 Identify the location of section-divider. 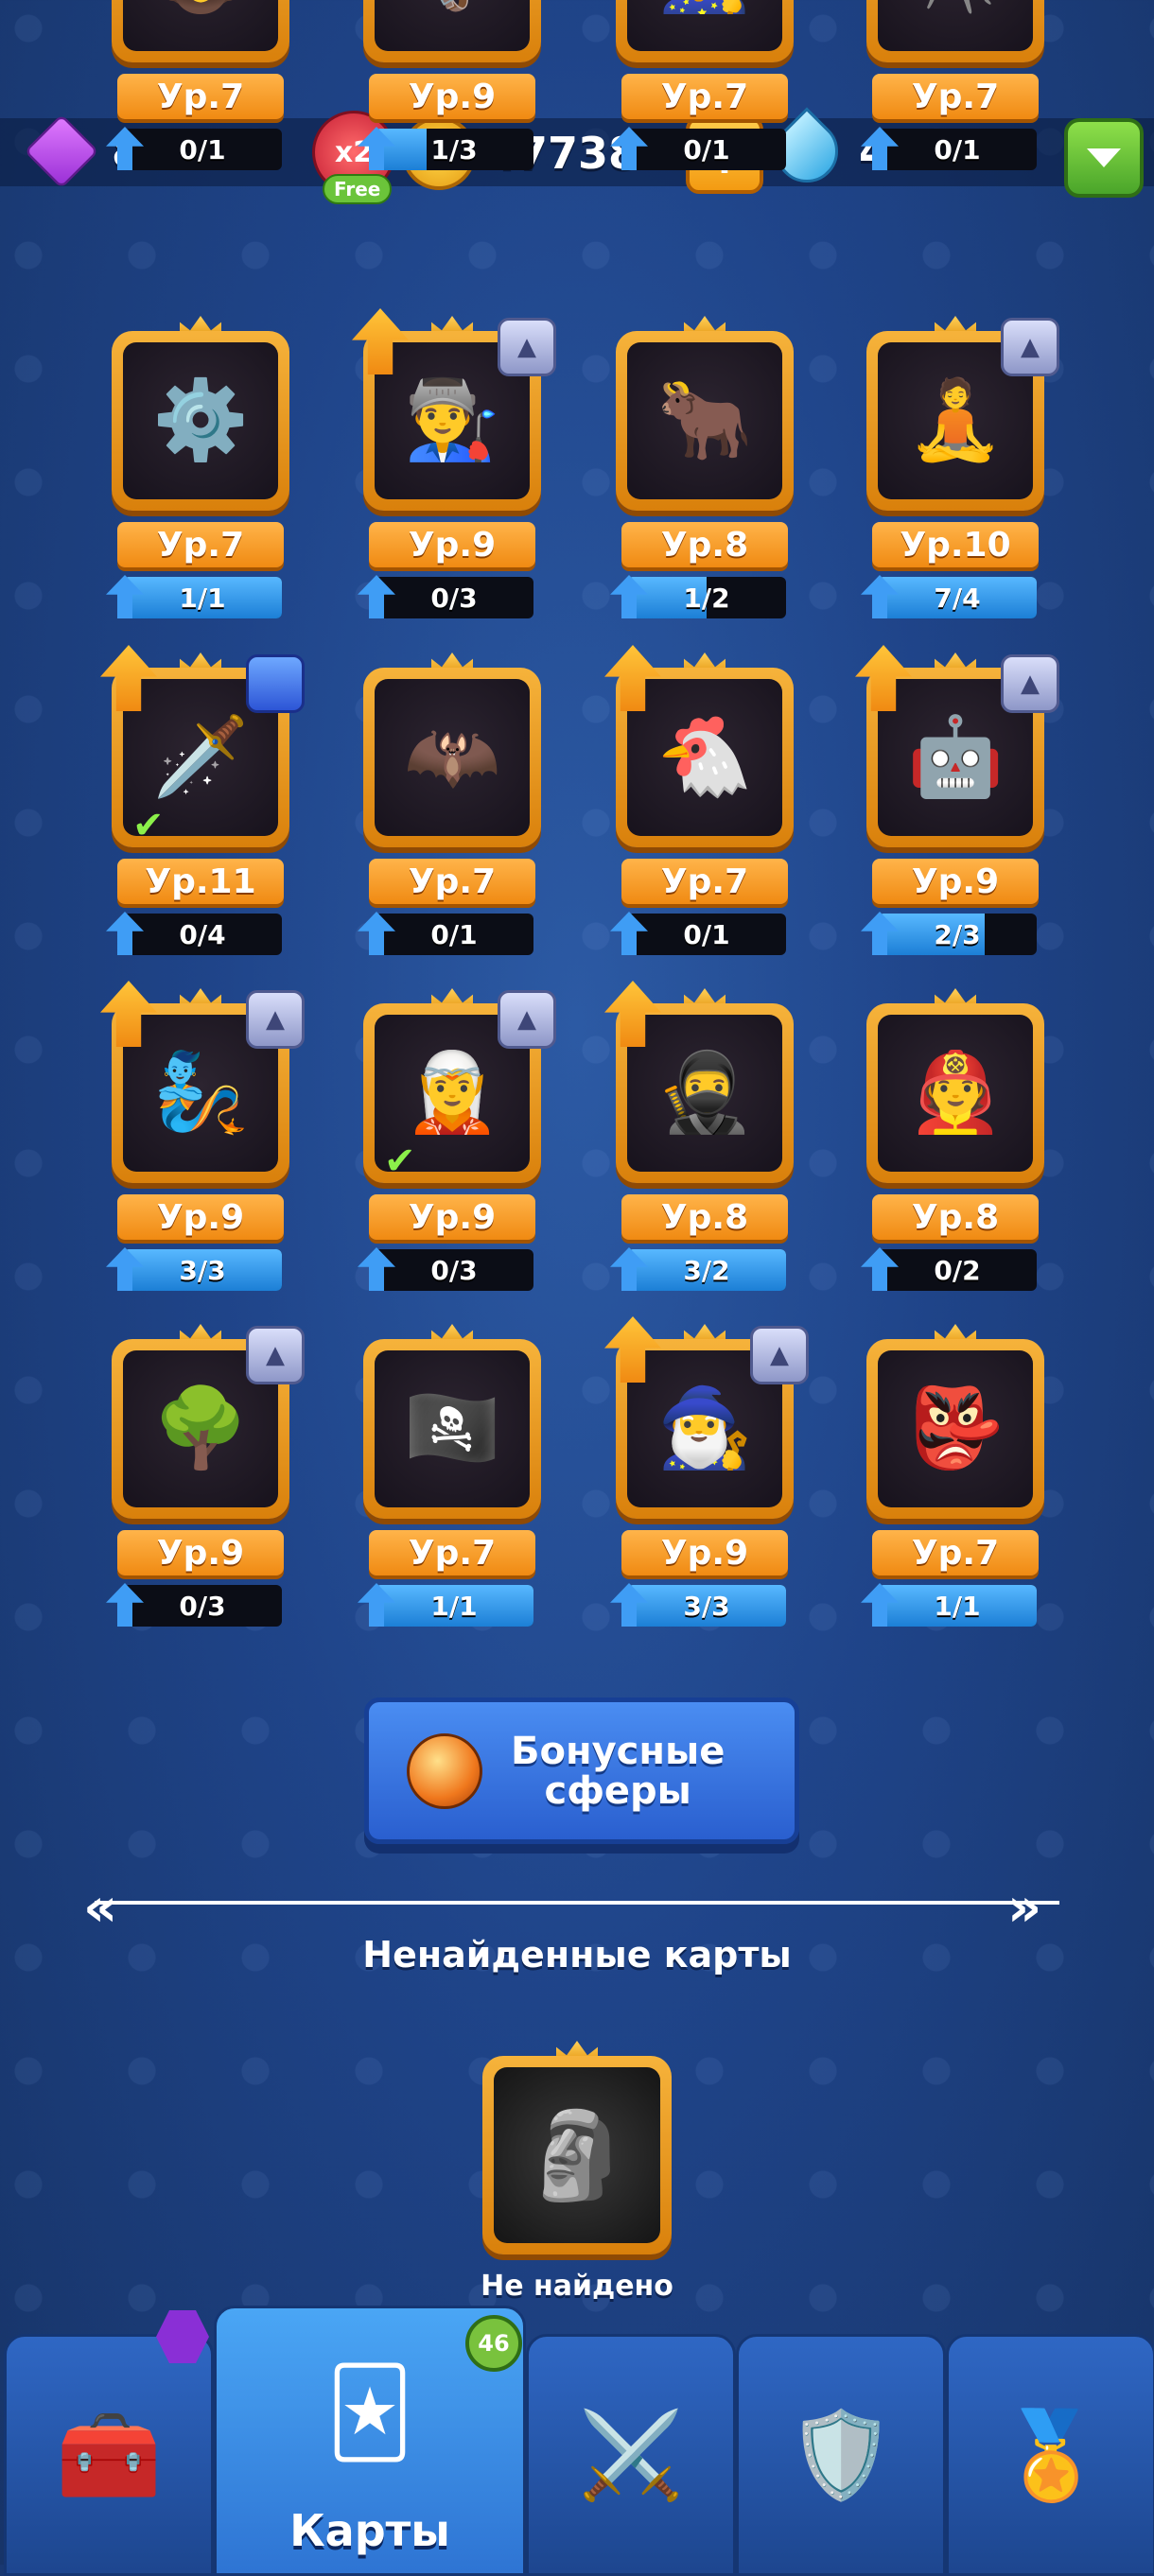
(577, 1903).